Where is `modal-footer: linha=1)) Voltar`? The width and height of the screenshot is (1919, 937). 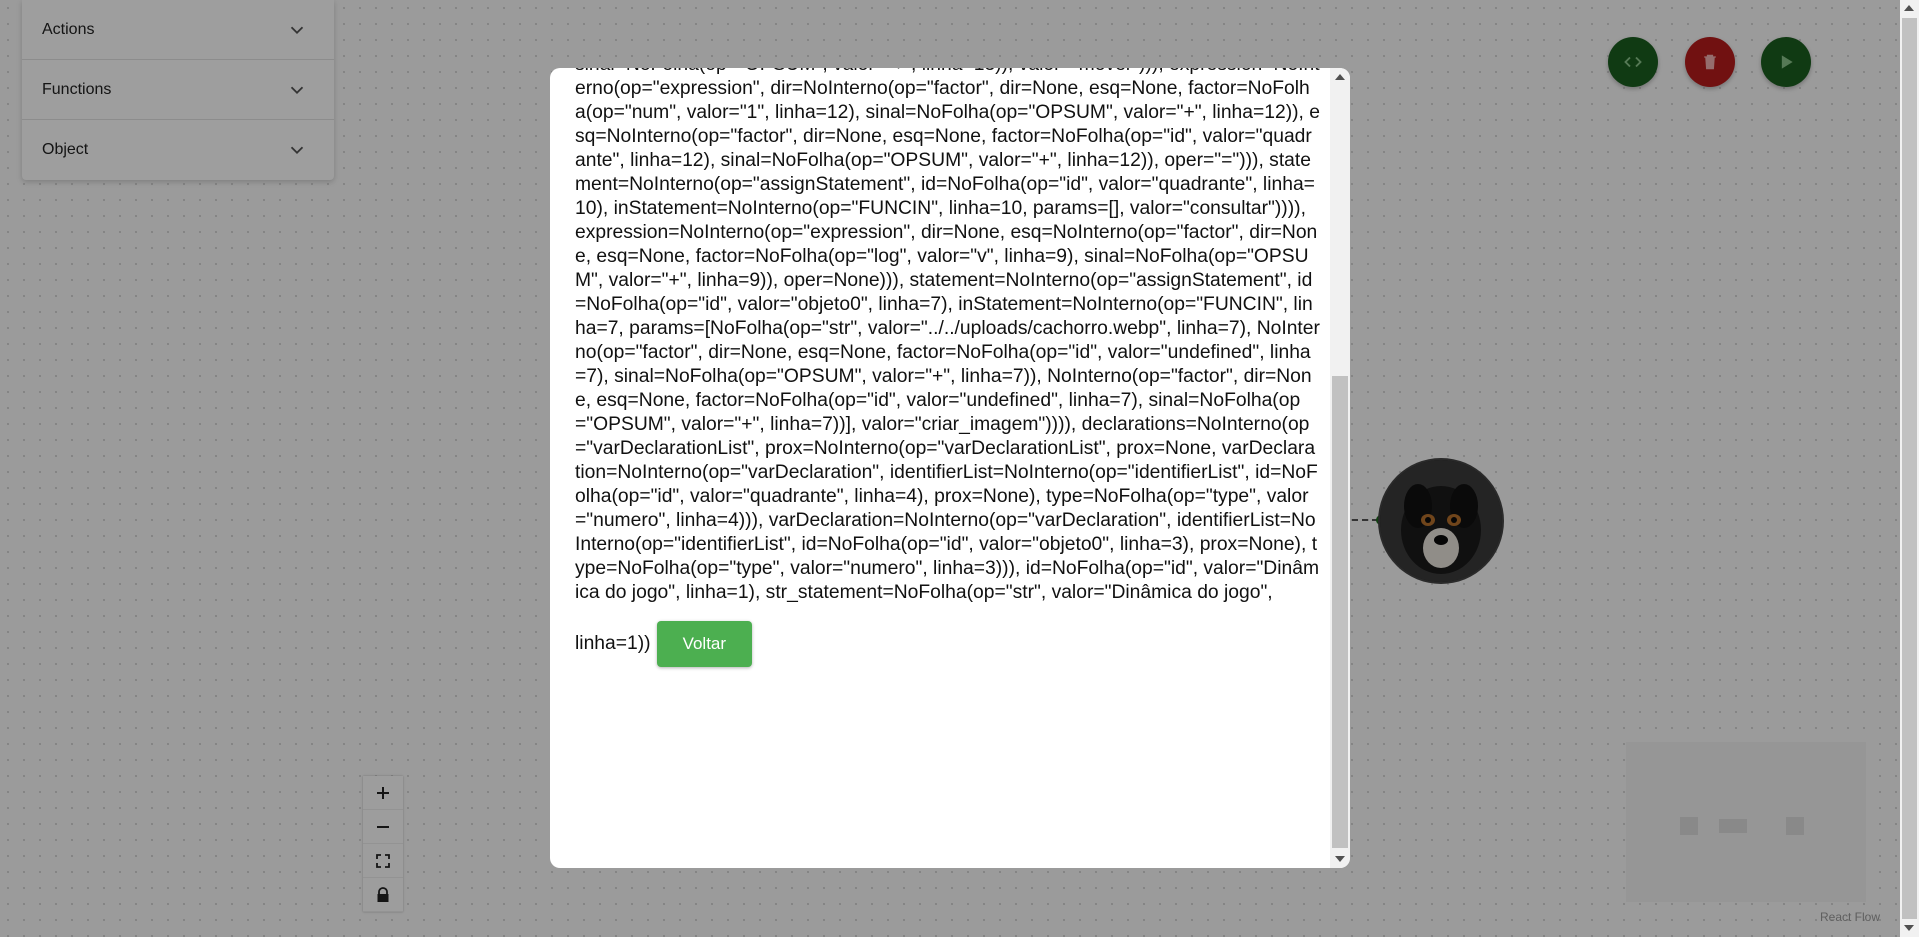 modal-footer: linha=1)) Voltar is located at coordinates (947, 644).